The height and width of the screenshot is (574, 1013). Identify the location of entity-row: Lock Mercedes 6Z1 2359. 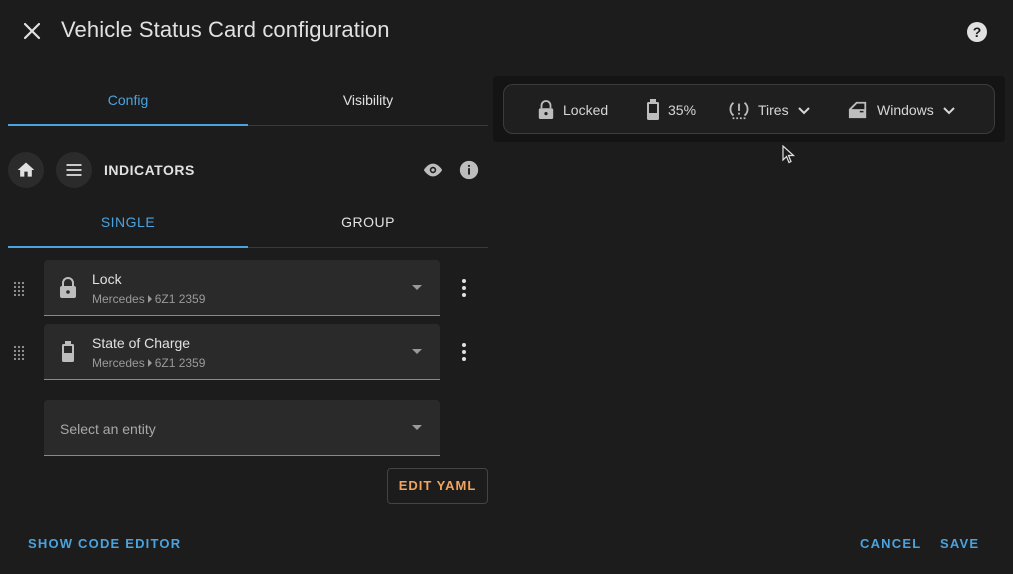
(245, 288).